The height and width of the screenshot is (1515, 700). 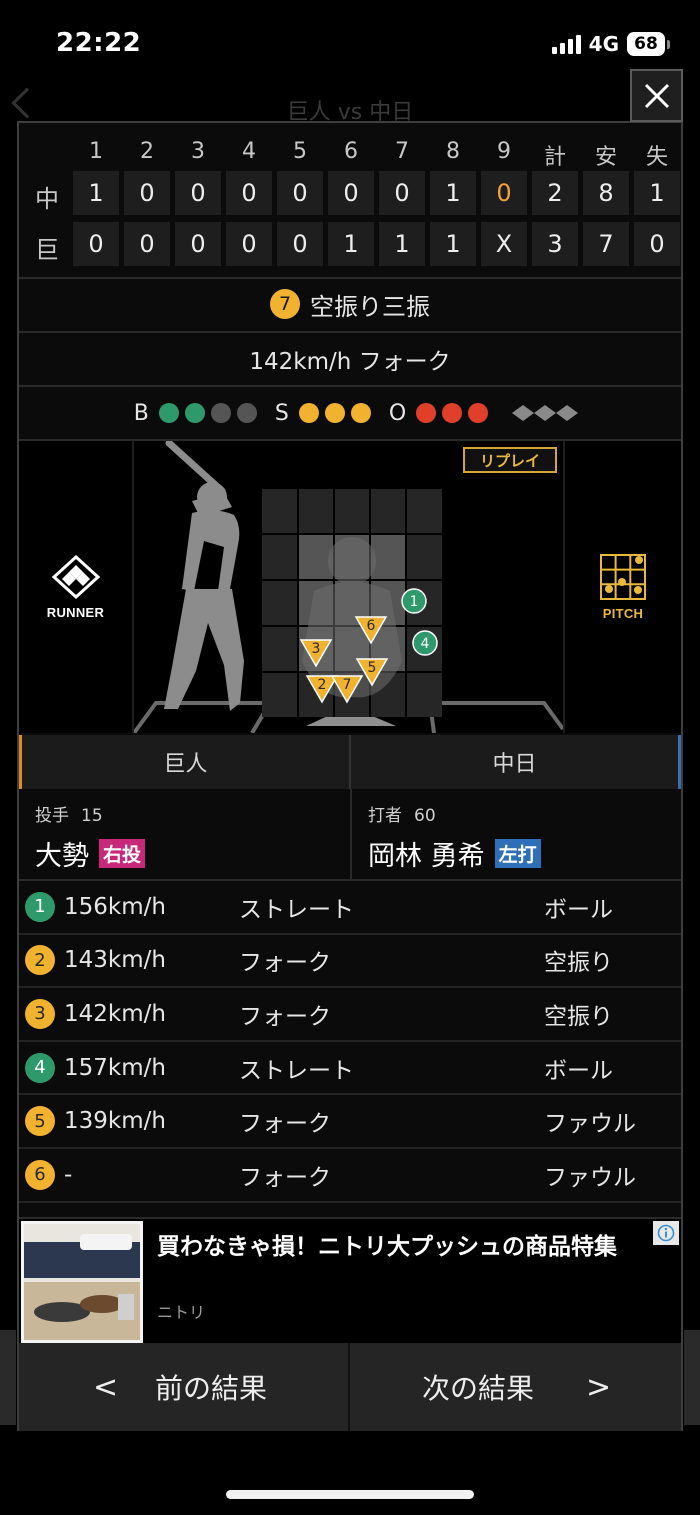 I want to click on scoreboard-header: 8, so click(x=453, y=151).